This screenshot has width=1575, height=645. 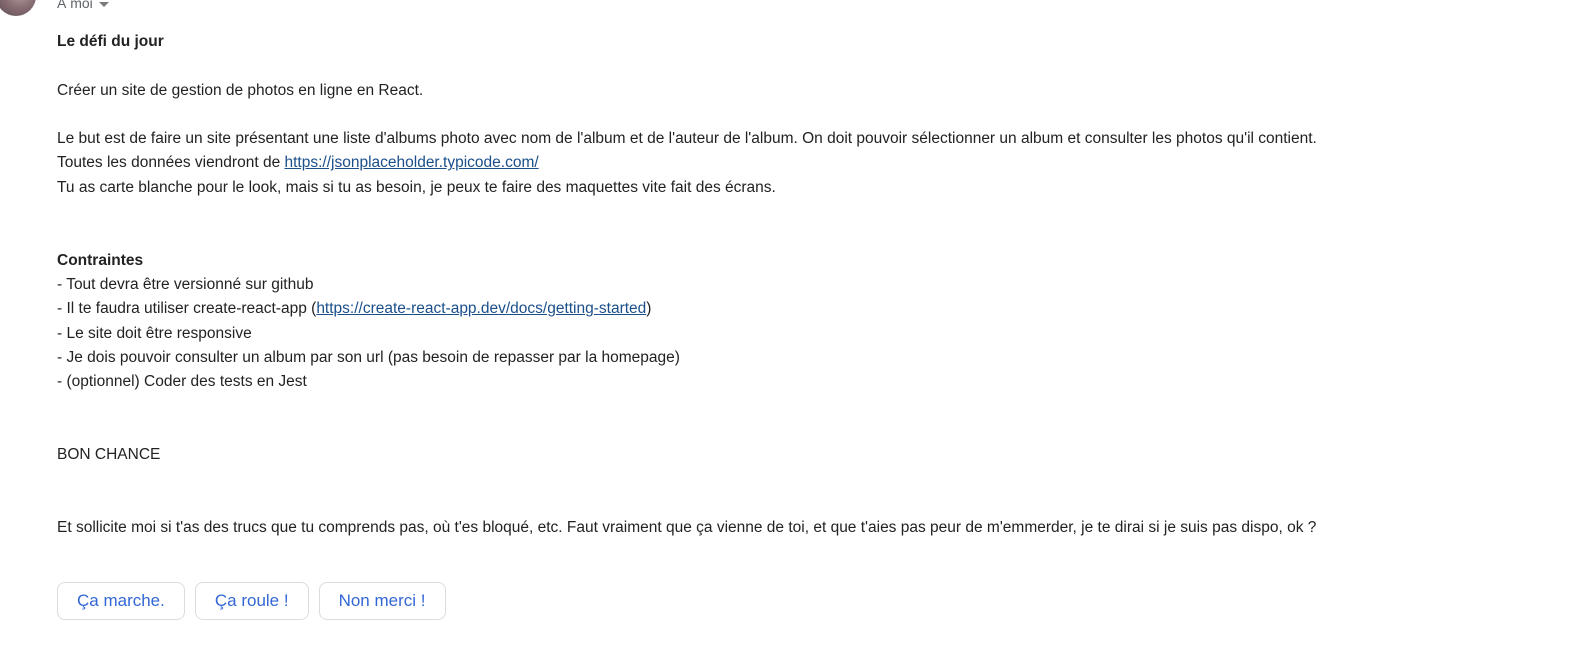 What do you see at coordinates (185, 284) in the screenshot?
I see `constraint-item: - Tout devra être versionné sur github` at bounding box center [185, 284].